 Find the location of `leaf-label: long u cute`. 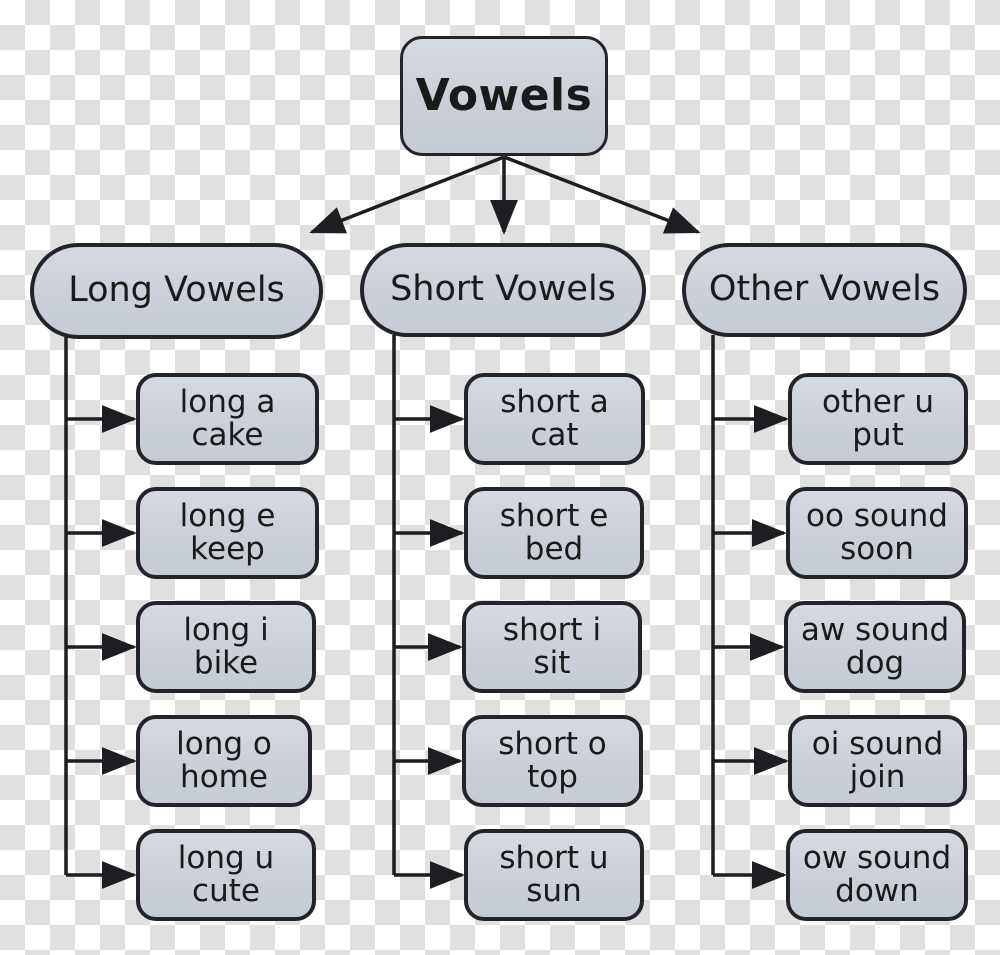

leaf-label: long u cute is located at coordinates (226, 874).